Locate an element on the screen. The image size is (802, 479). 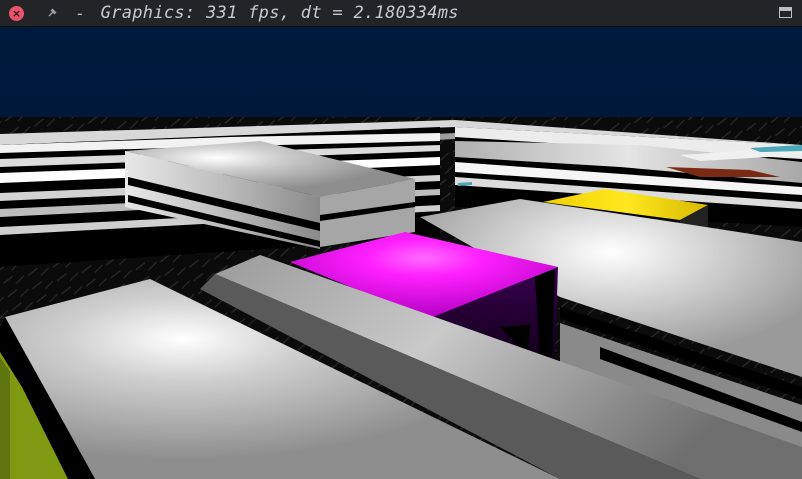
close-icon: × is located at coordinates (16, 13).